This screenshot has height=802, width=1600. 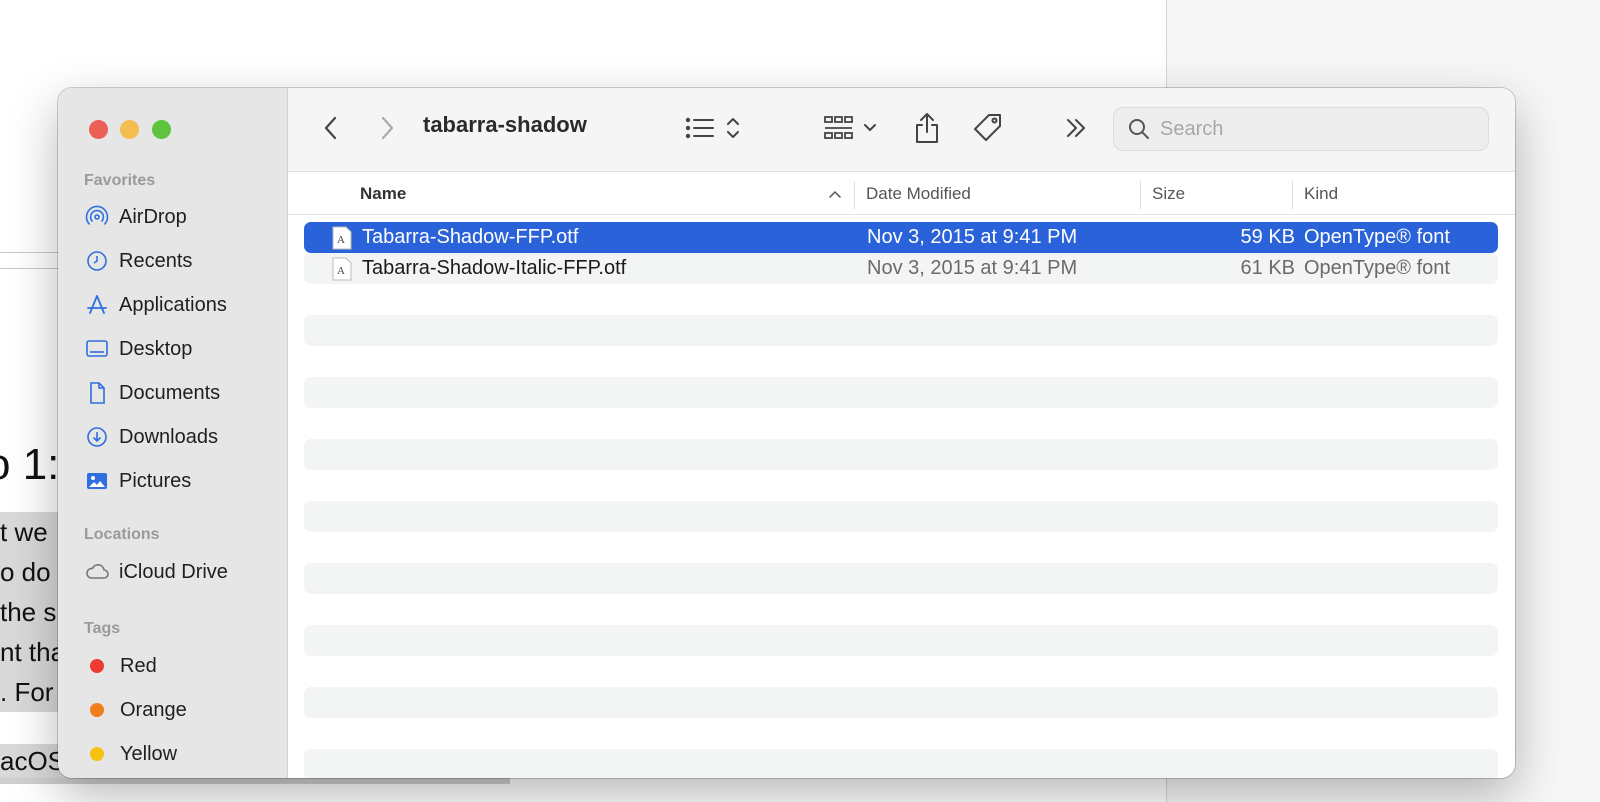 I want to click on desktop-icon, so click(x=97, y=349).